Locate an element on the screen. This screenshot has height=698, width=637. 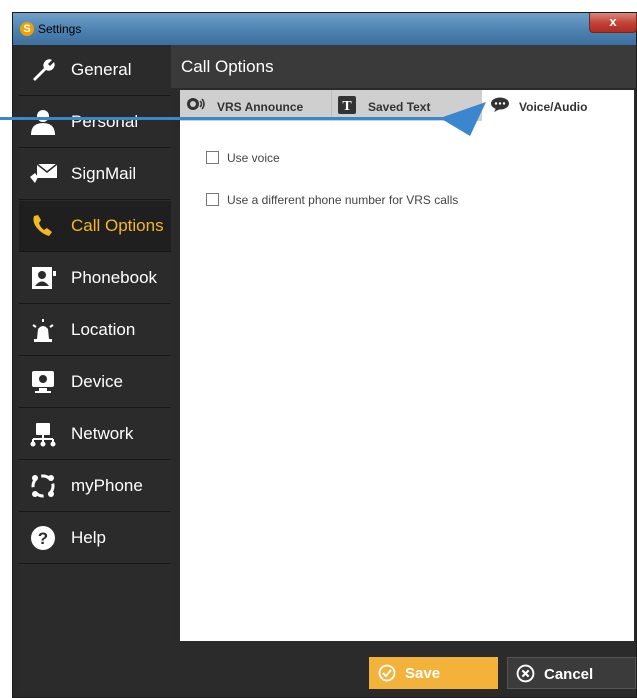
use-voice-option: Use voice is located at coordinates (243, 158).